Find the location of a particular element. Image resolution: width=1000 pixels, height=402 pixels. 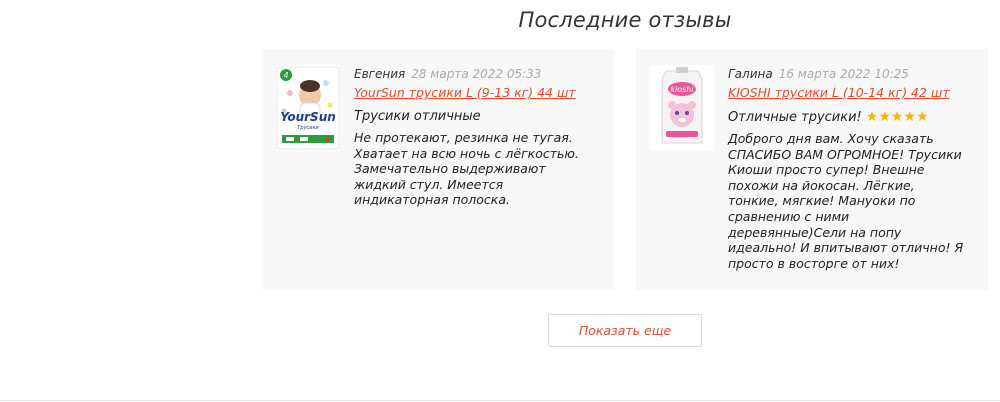

product-thumbnail: 4 YourSun Трусики is located at coordinates (308, 108).